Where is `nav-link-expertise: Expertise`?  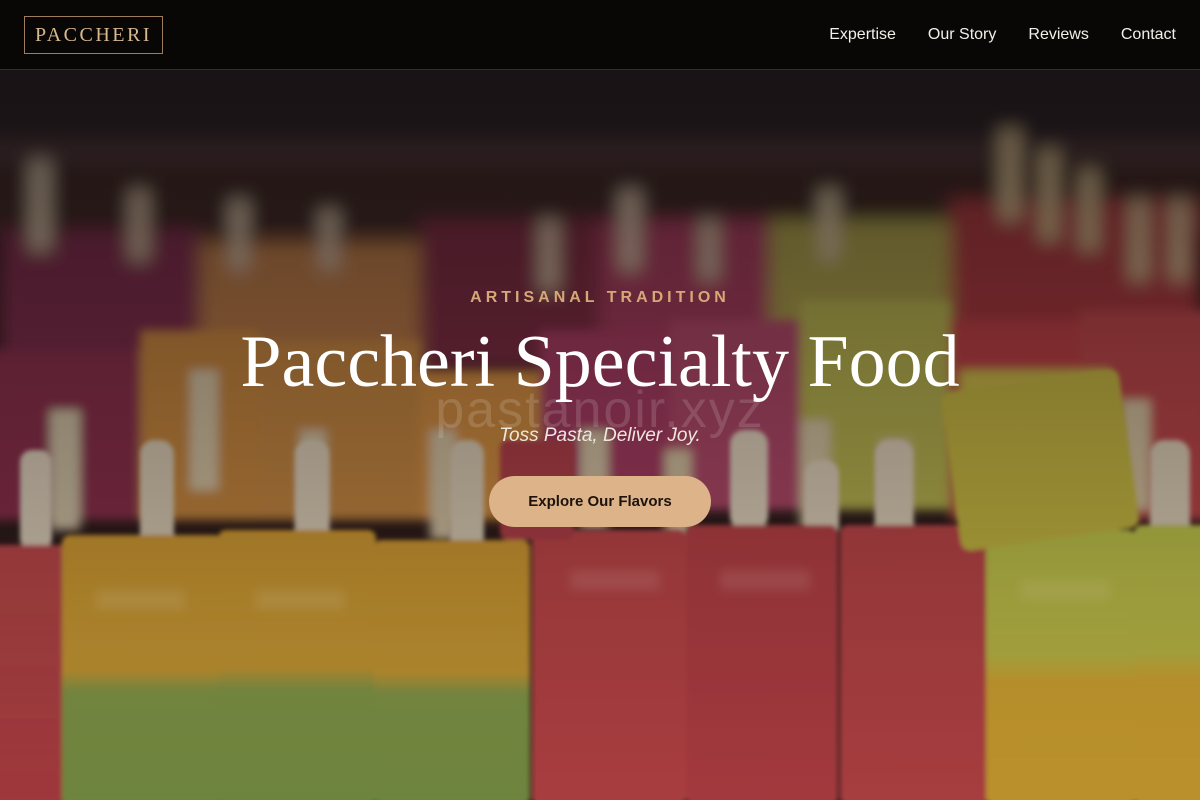 nav-link-expertise: Expertise is located at coordinates (862, 35).